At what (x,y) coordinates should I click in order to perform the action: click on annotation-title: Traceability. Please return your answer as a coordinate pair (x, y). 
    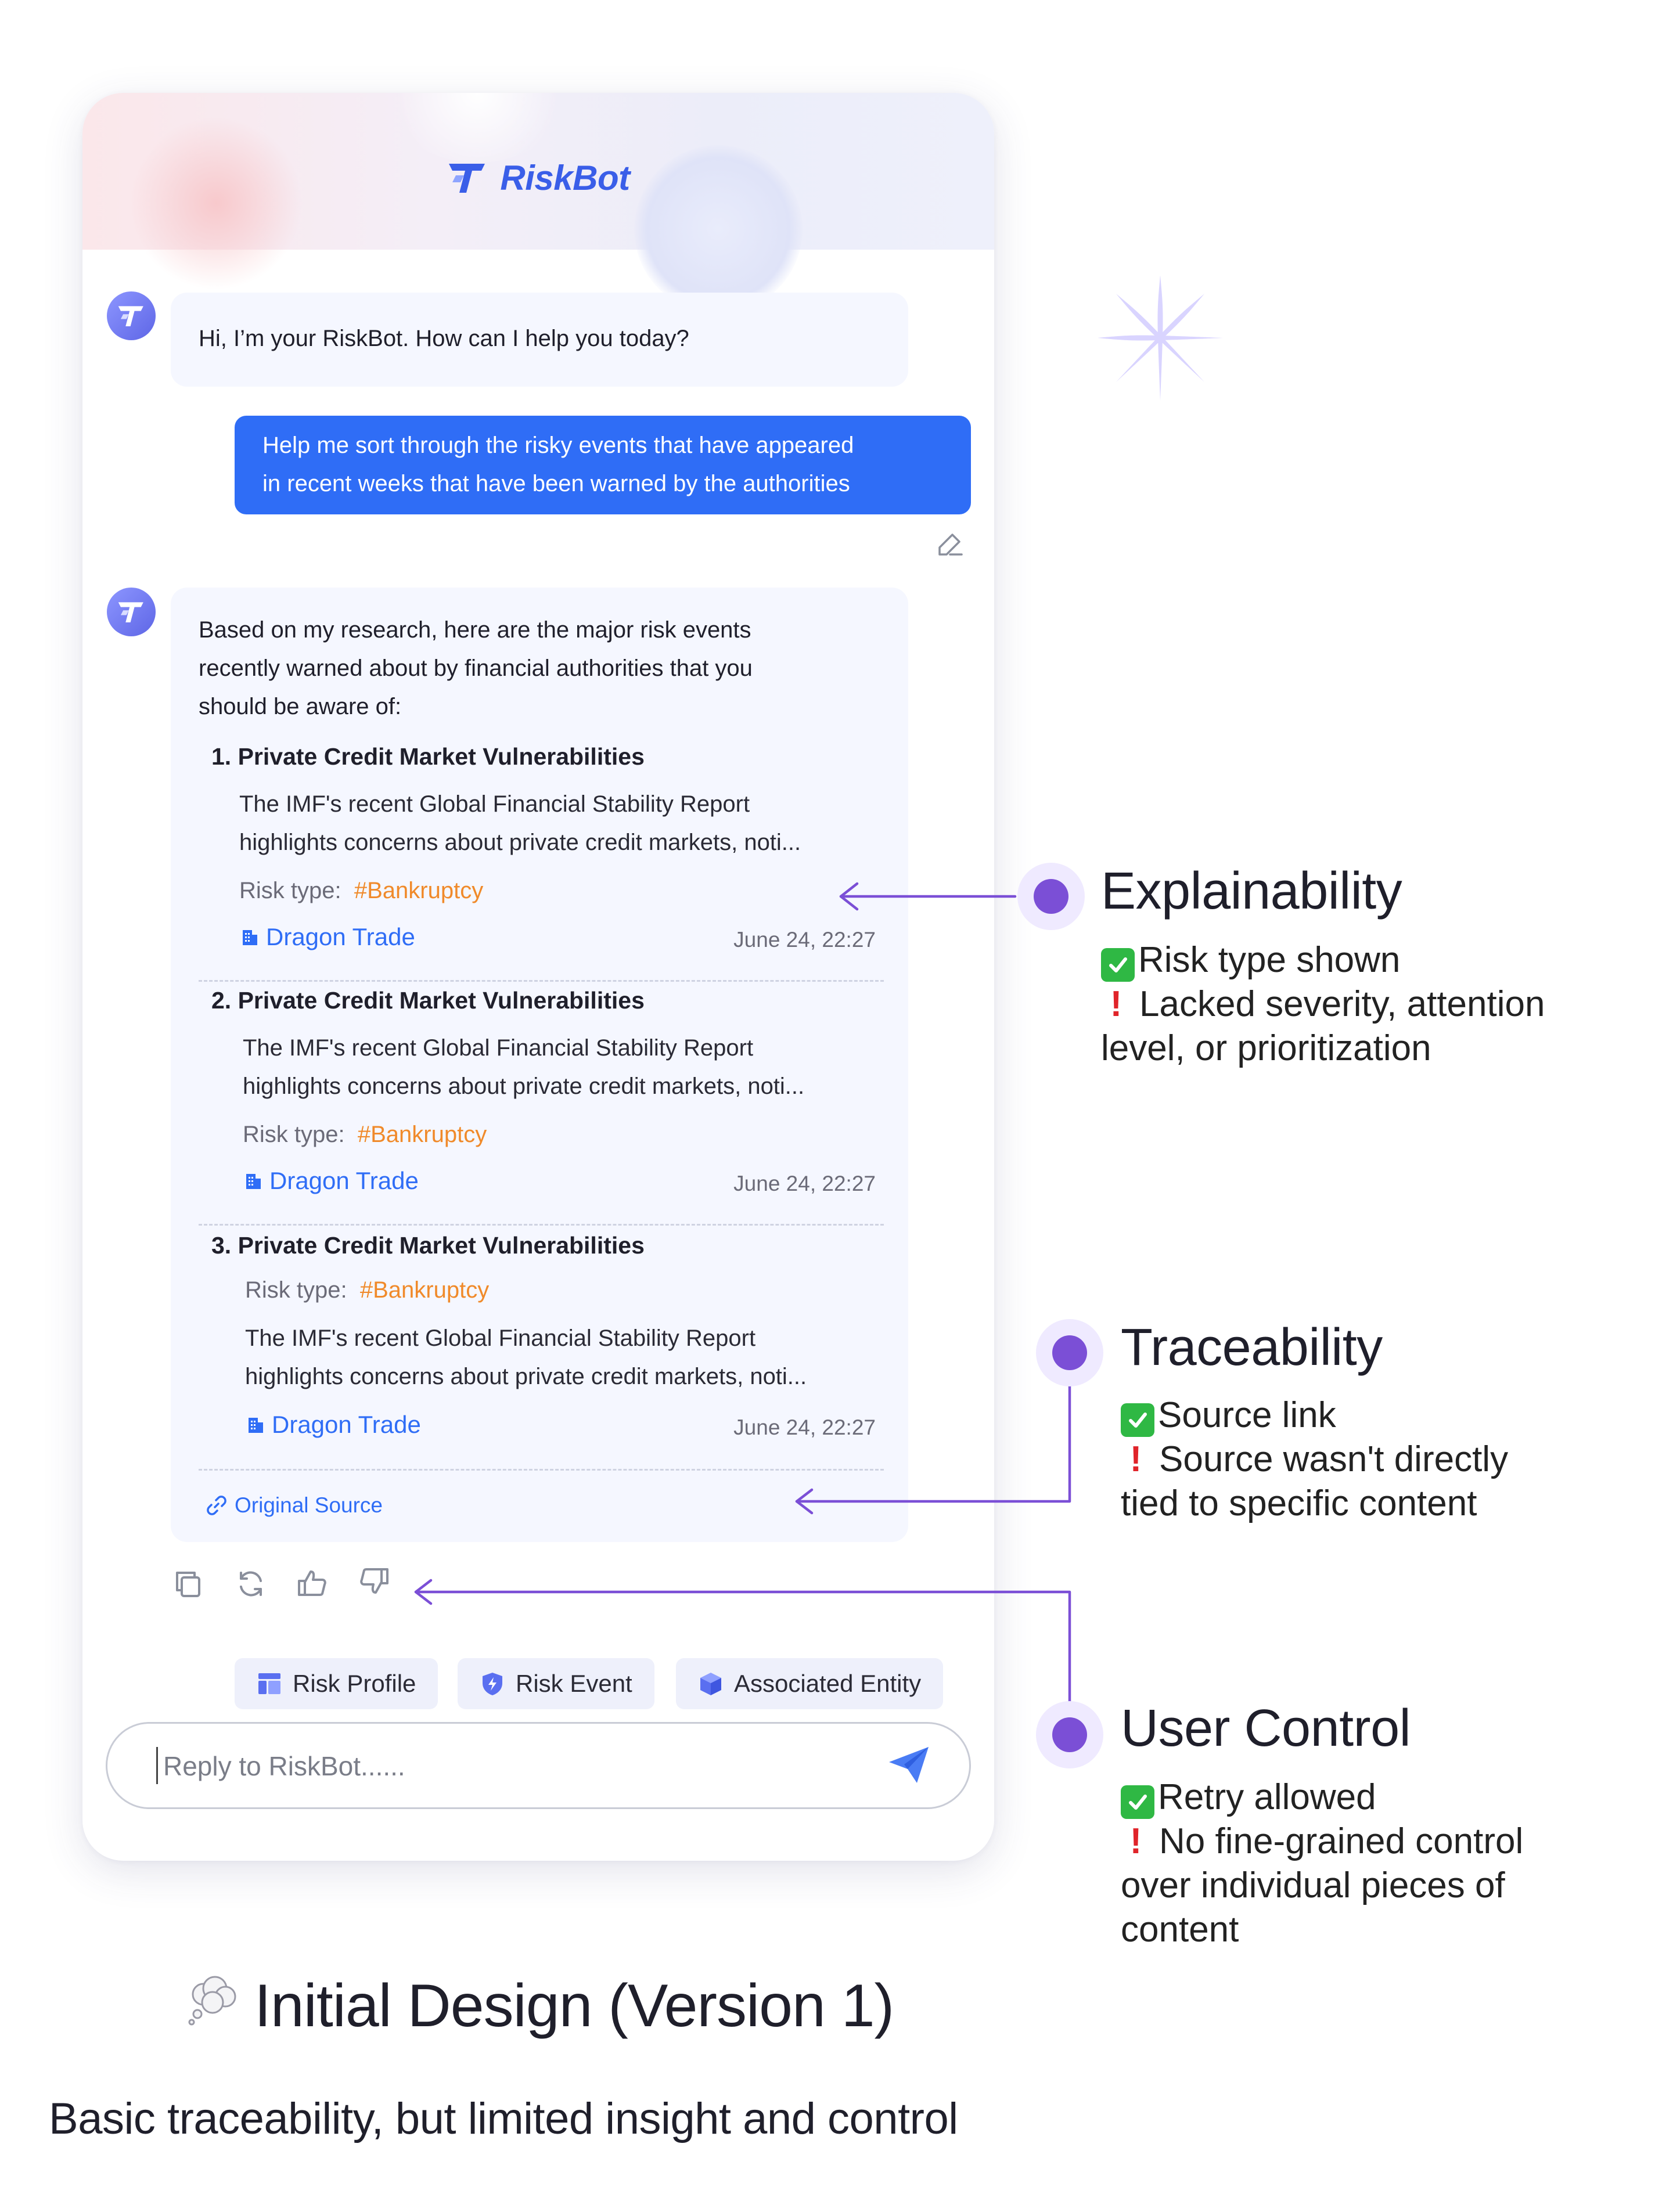
    Looking at the image, I should click on (1252, 1347).